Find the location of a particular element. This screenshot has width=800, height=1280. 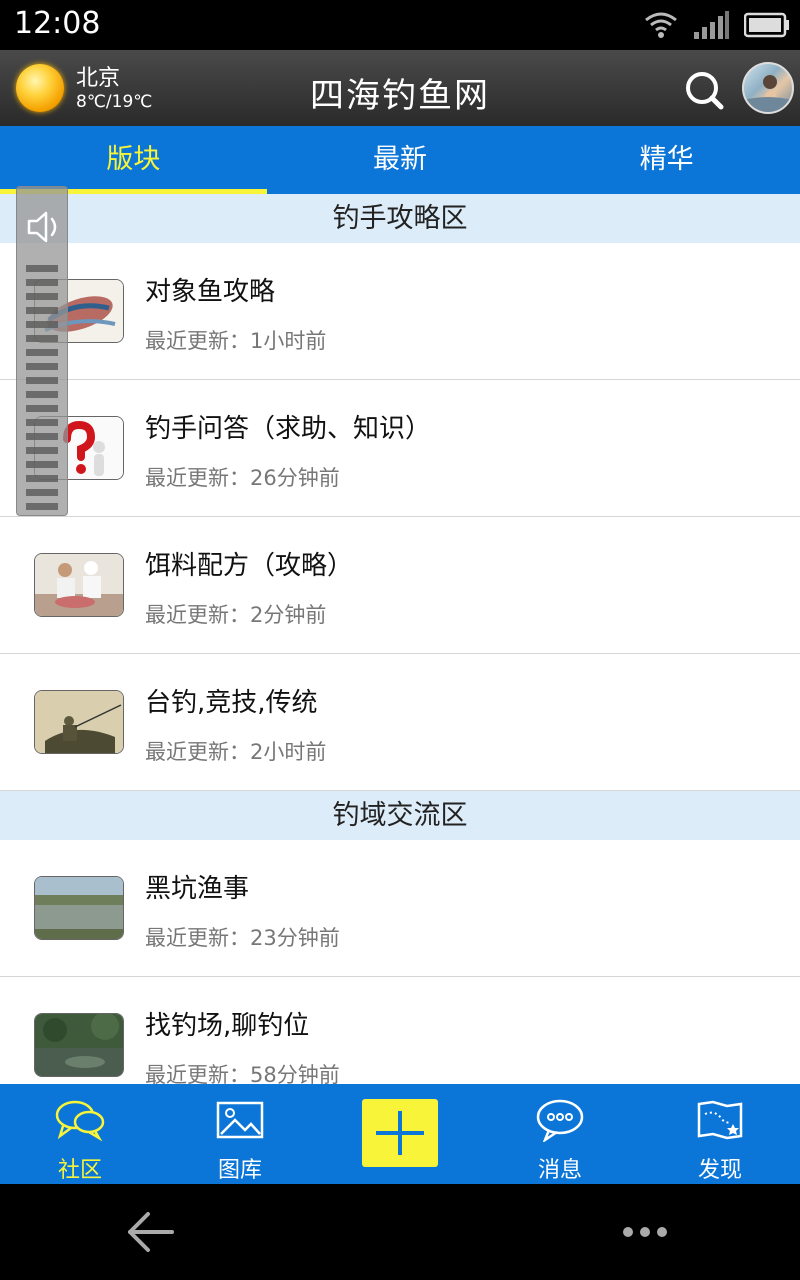

row-updated: 最近更新：2分钟前 is located at coordinates (236, 615).